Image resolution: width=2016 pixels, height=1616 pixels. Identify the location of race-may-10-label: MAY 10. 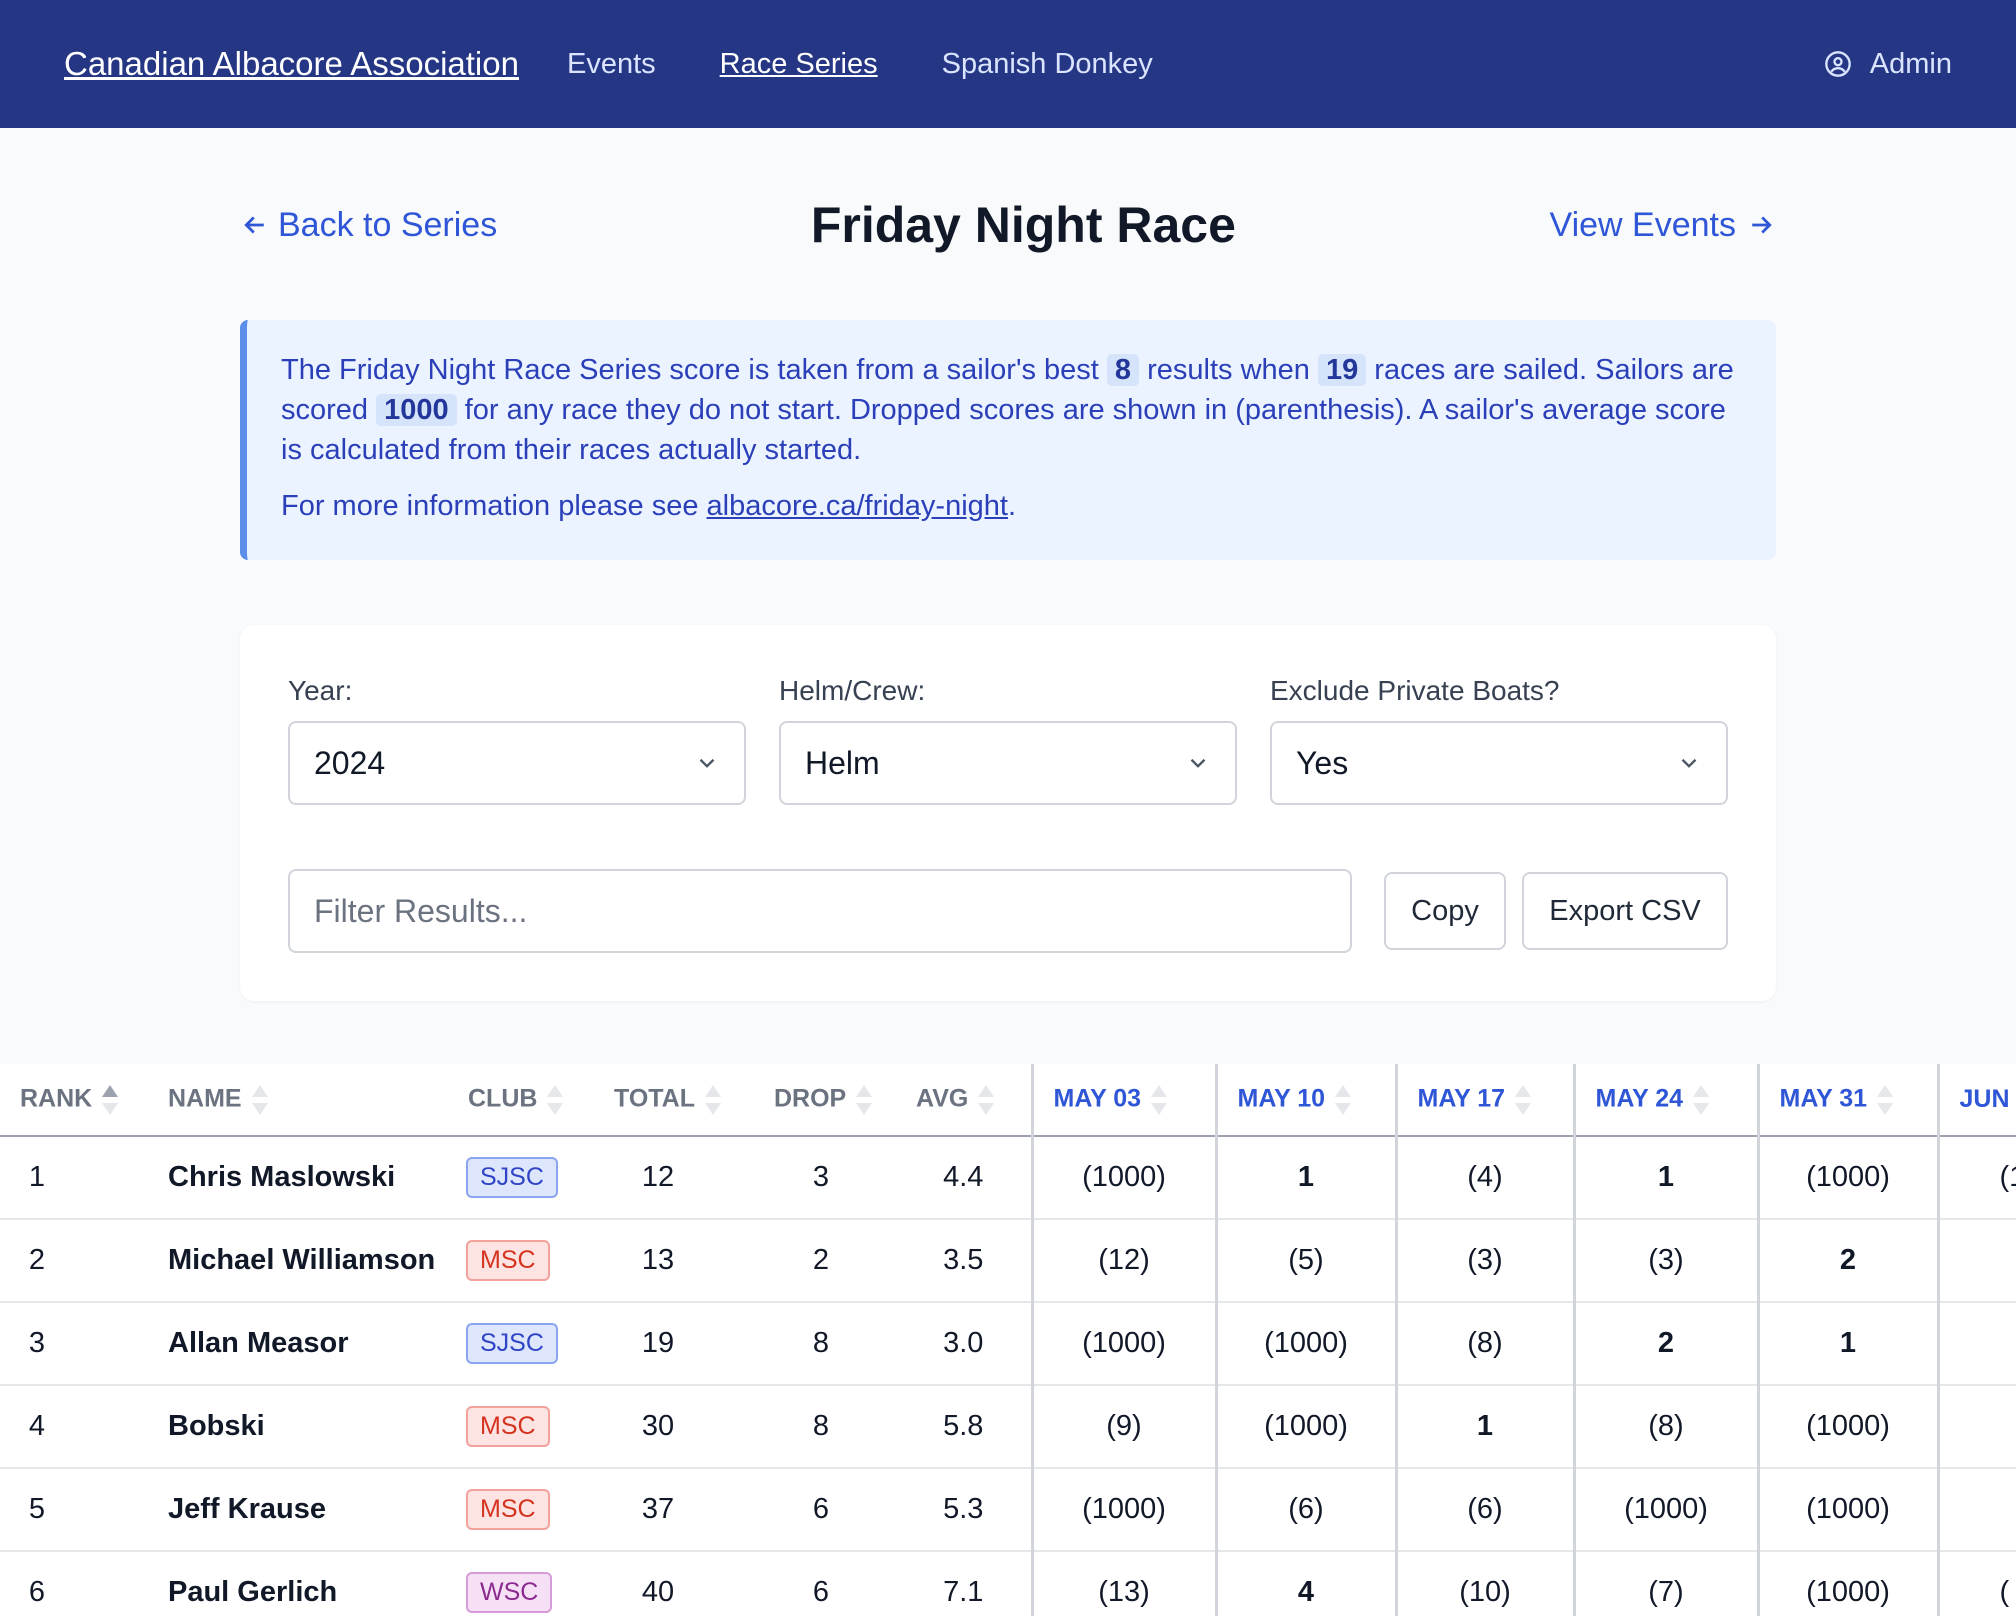
(1281, 1098).